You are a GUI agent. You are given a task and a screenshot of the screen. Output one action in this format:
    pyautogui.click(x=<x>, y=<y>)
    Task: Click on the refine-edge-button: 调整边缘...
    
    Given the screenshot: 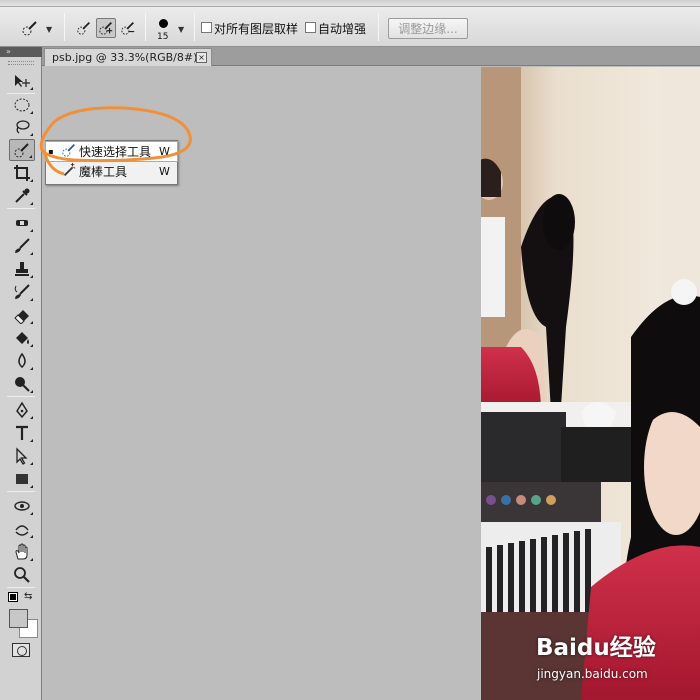 What is the action you would take?
    pyautogui.click(x=428, y=28)
    